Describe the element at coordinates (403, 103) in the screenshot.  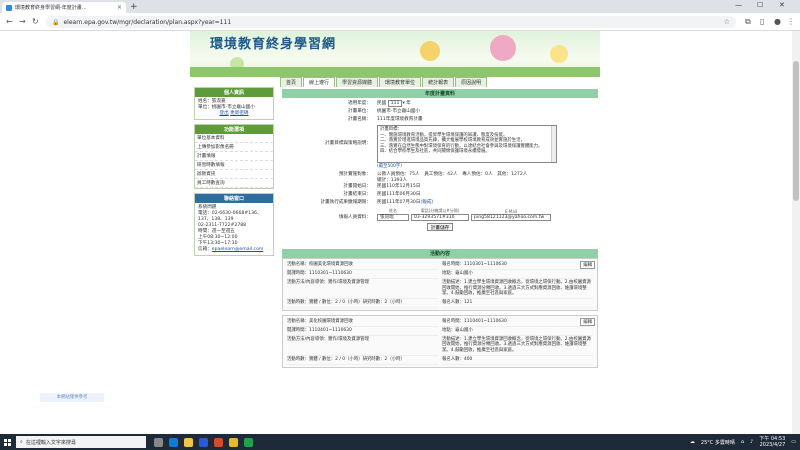
I see `year-dropdown-icon: ▾` at that location.